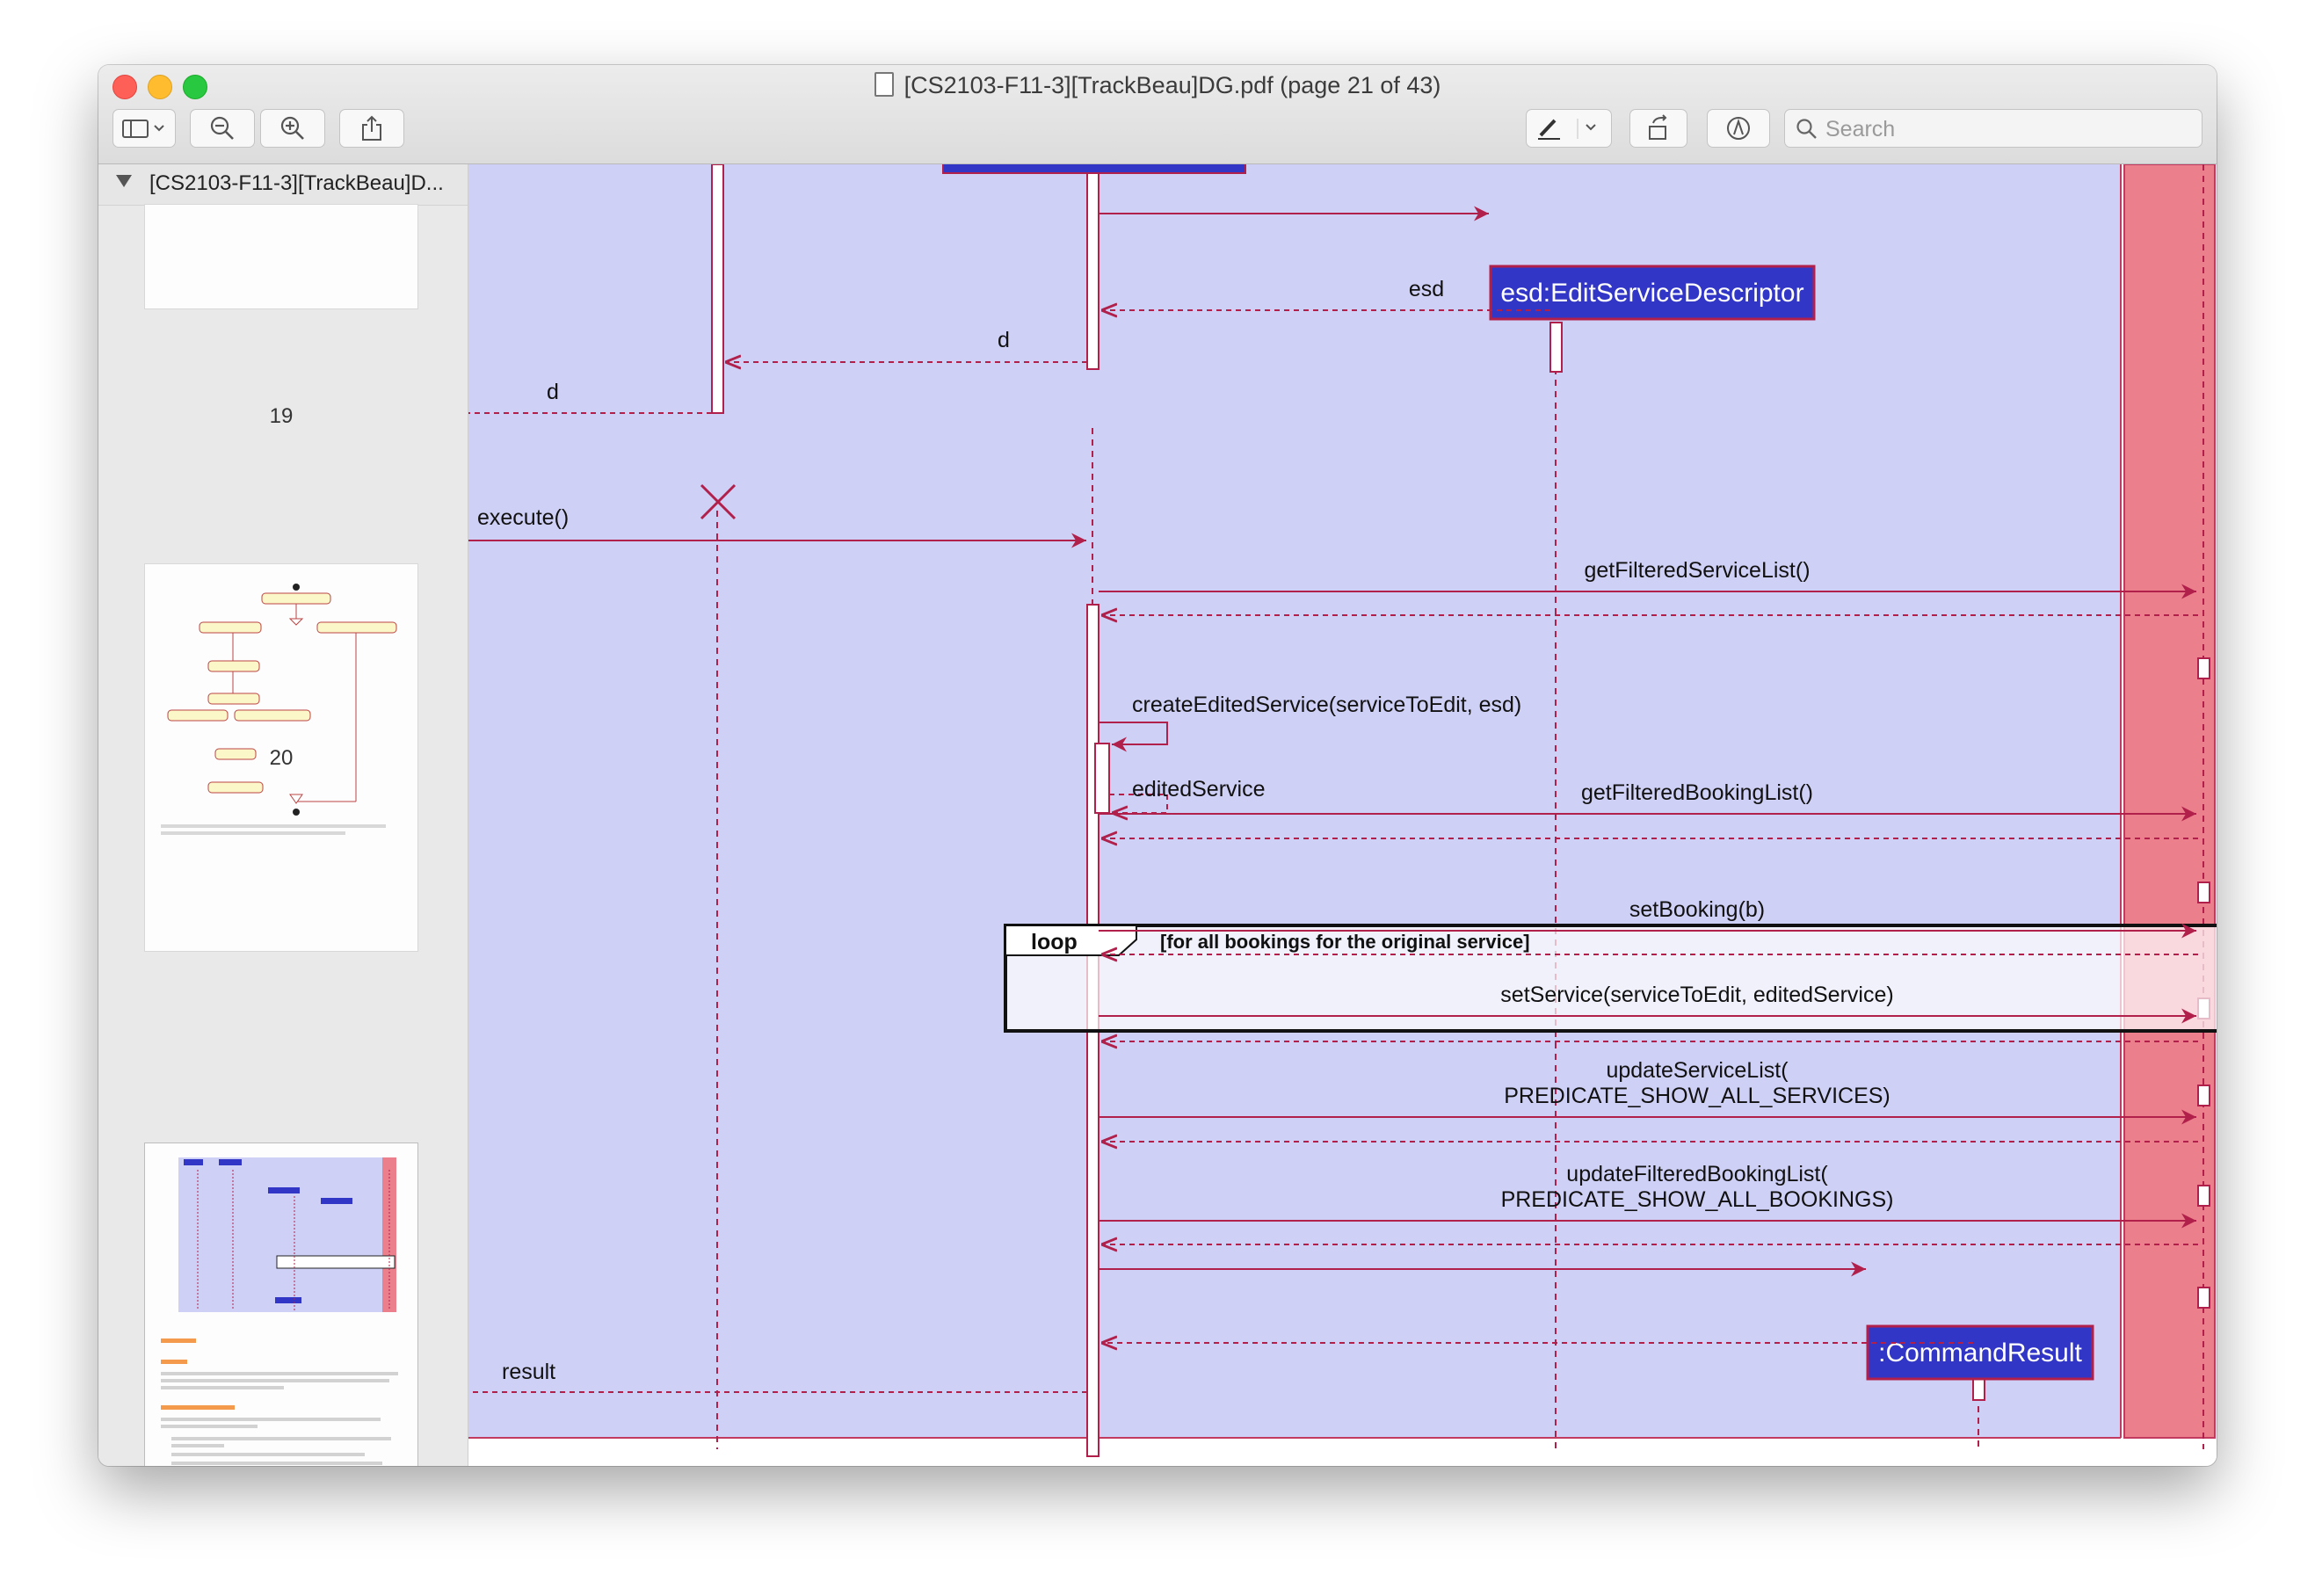 The width and height of the screenshot is (2315, 1596). Describe the element at coordinates (1978, 1388) in the screenshot. I see `activation-command-result` at that location.